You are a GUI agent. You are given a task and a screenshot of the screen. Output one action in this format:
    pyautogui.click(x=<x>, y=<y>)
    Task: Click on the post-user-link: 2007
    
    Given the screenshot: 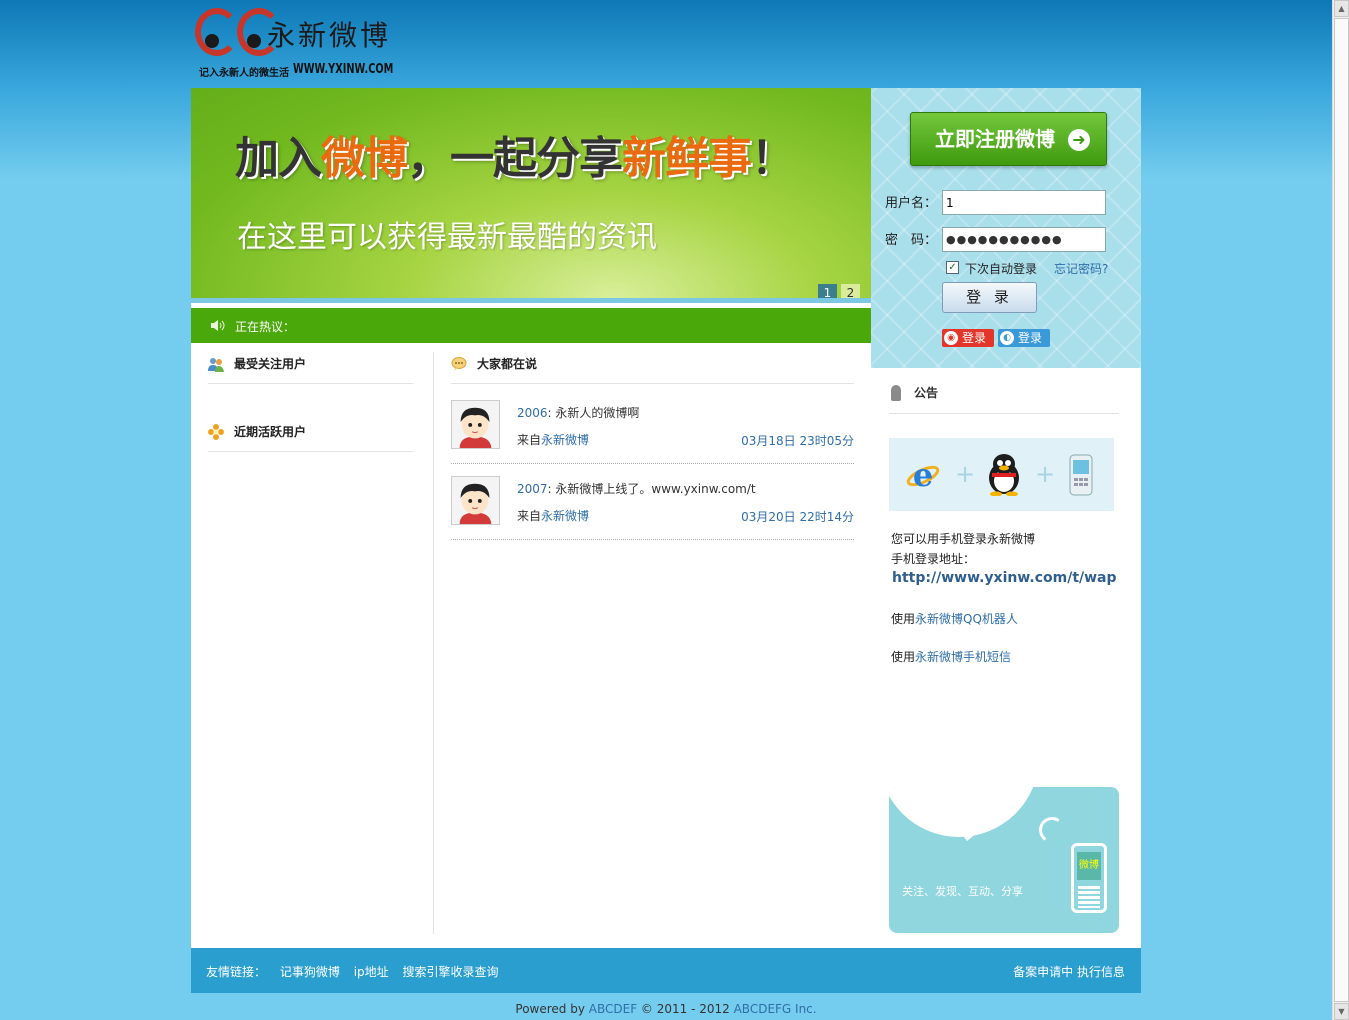 What is the action you would take?
    pyautogui.click(x=532, y=489)
    